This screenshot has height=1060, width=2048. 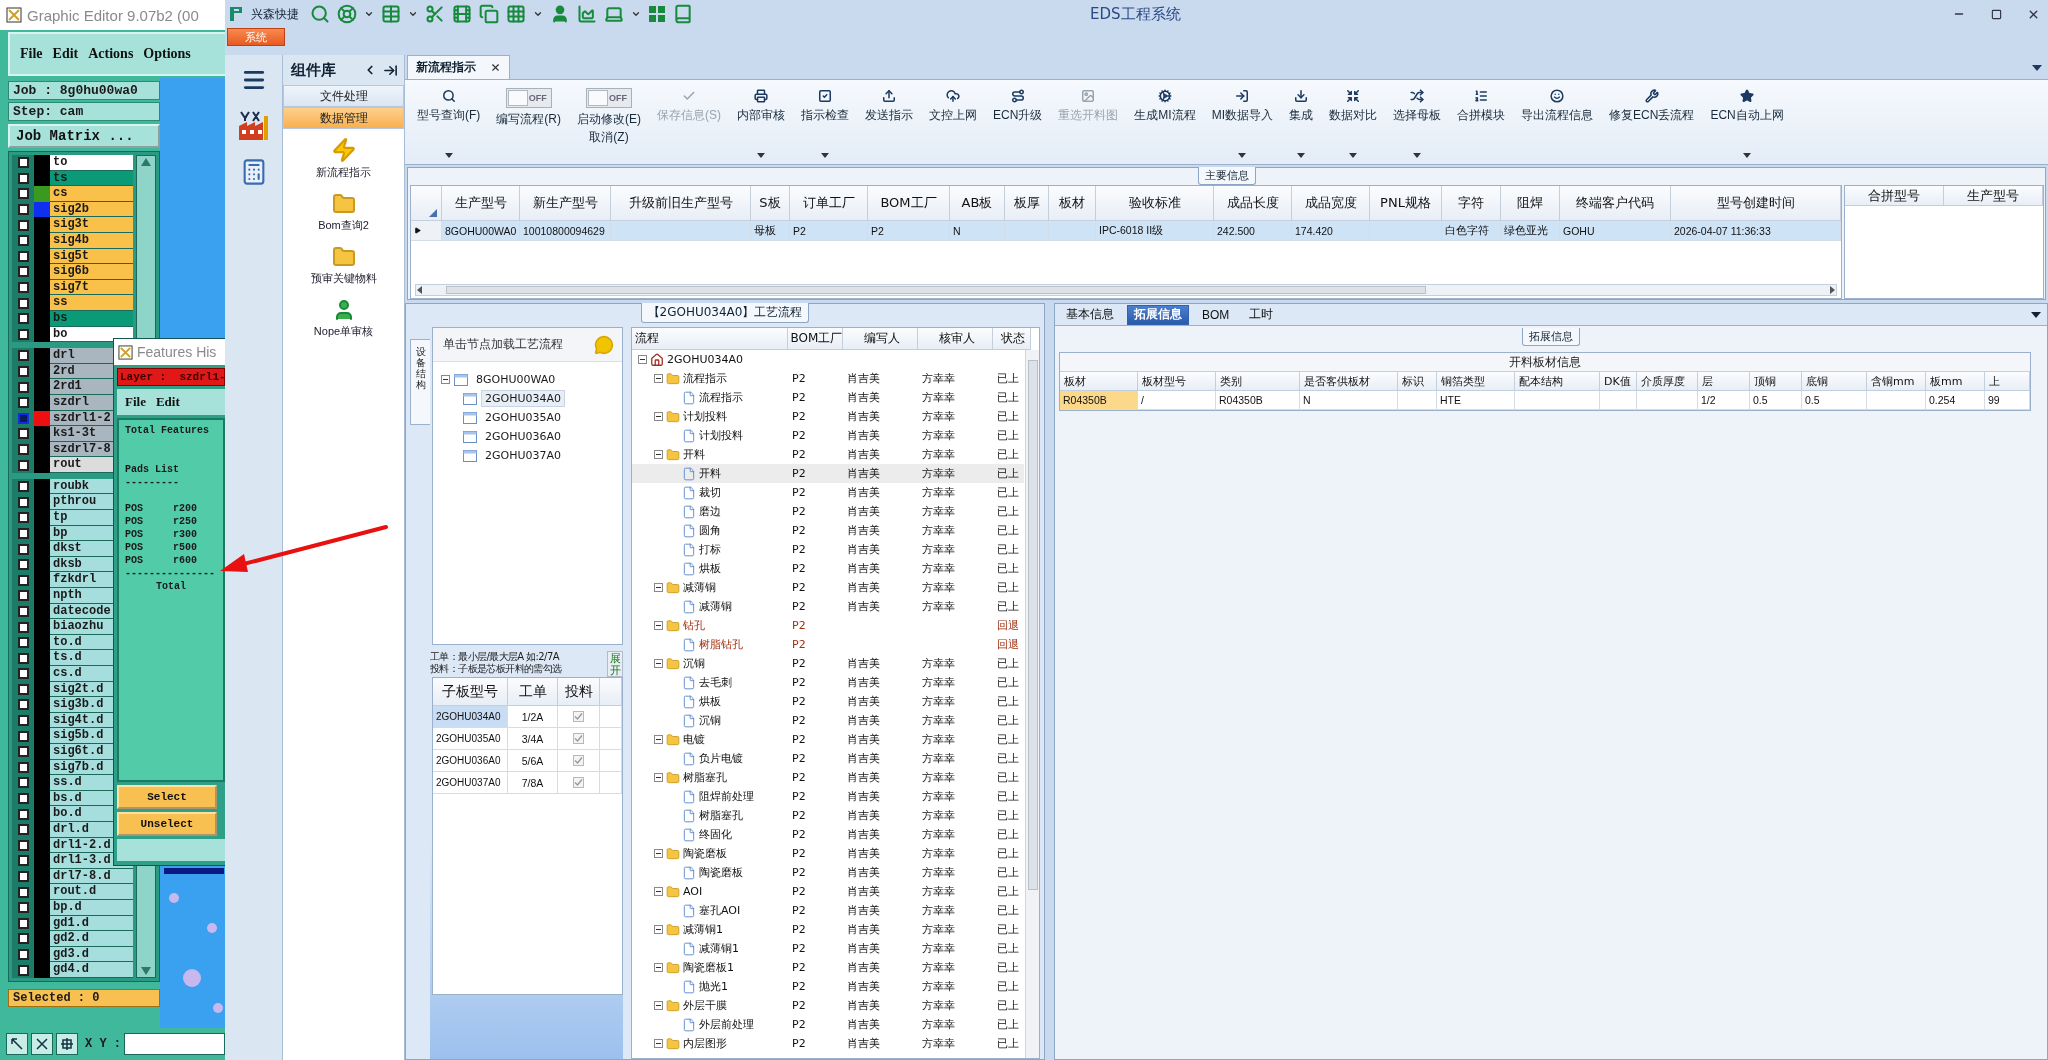 What do you see at coordinates (167, 797) in the screenshot?
I see `select-button: Select` at bounding box center [167, 797].